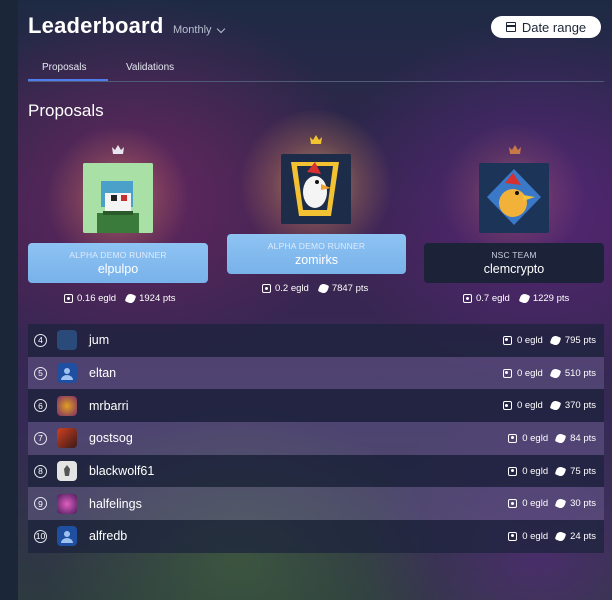  What do you see at coordinates (316, 260) in the screenshot?
I see `username: zomirks` at bounding box center [316, 260].